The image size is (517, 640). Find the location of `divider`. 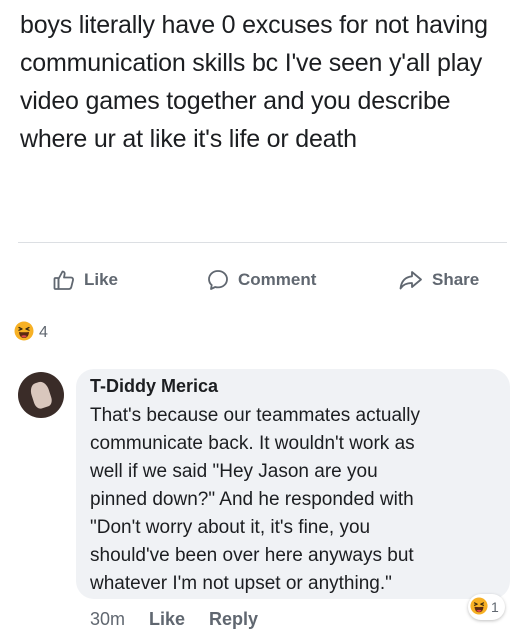

divider is located at coordinates (262, 242).